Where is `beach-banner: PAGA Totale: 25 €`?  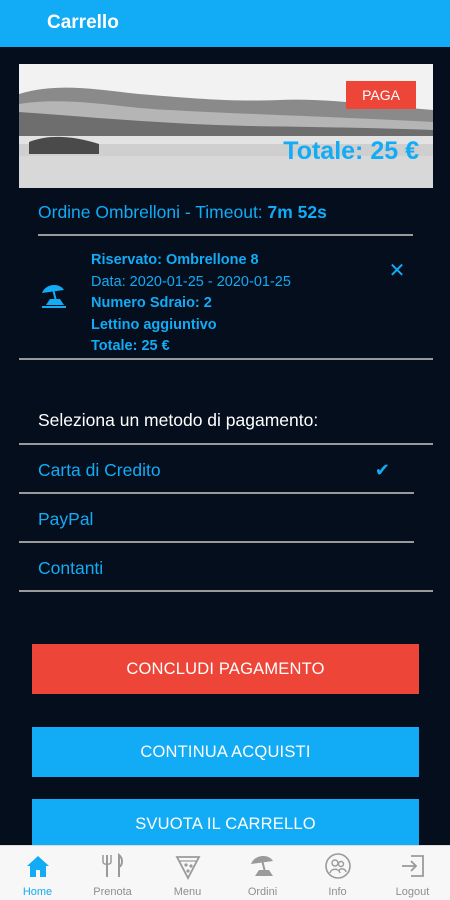 beach-banner: PAGA Totale: 25 € is located at coordinates (226, 126).